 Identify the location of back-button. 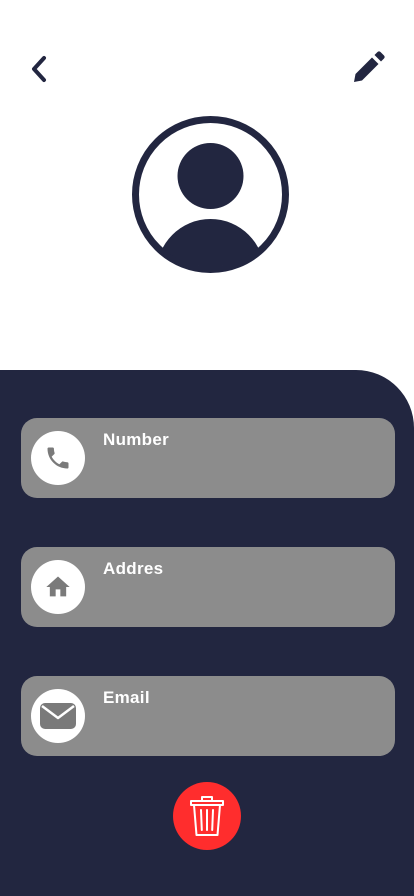
(39, 69).